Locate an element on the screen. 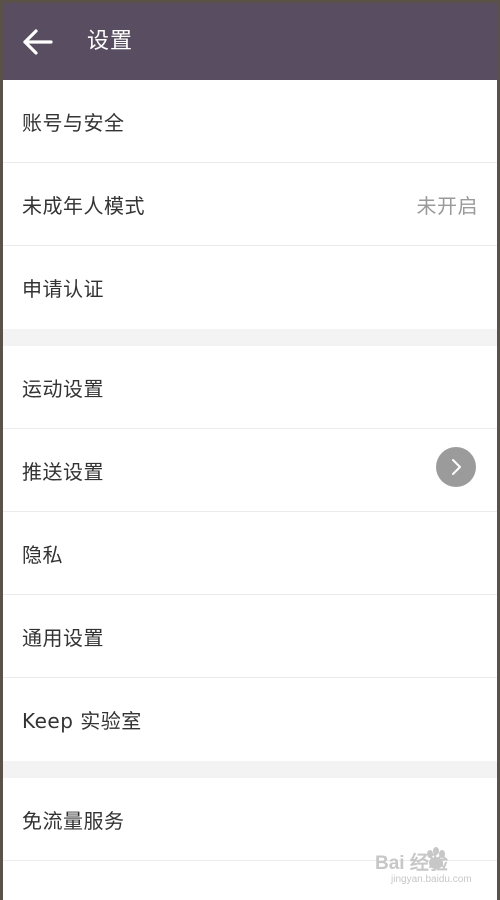  setting-row-apply-verification: 申请认证 is located at coordinates (250, 287).